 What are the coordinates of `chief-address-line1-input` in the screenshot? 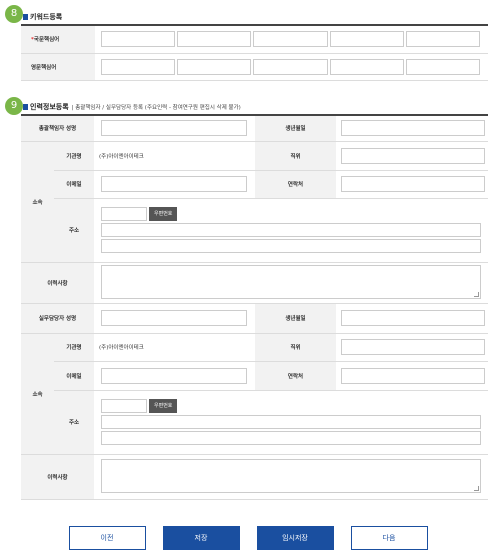 It's located at (291, 230).